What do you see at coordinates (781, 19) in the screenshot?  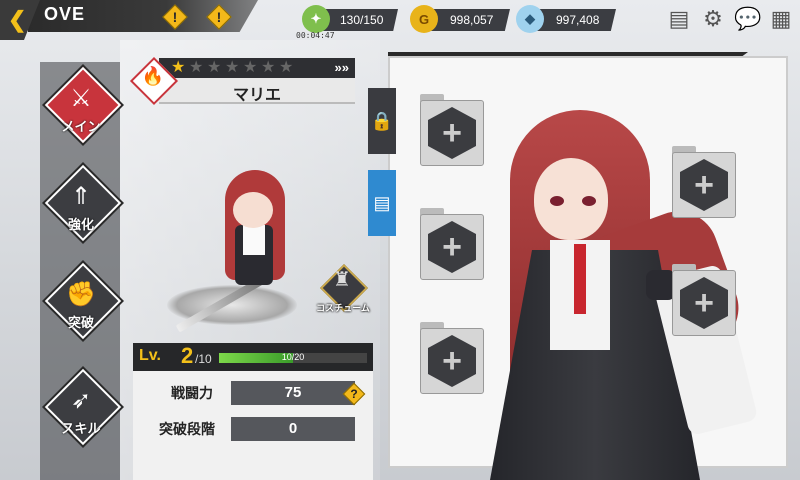 I see `grid-menu-icon: ▦` at bounding box center [781, 19].